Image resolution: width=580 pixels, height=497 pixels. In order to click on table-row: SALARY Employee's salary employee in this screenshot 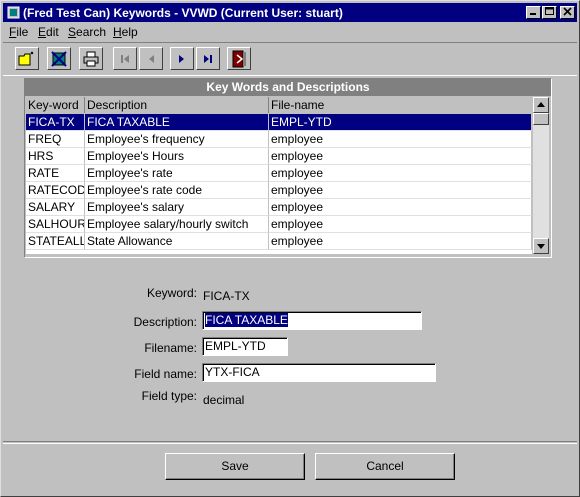, I will do `click(279, 207)`.